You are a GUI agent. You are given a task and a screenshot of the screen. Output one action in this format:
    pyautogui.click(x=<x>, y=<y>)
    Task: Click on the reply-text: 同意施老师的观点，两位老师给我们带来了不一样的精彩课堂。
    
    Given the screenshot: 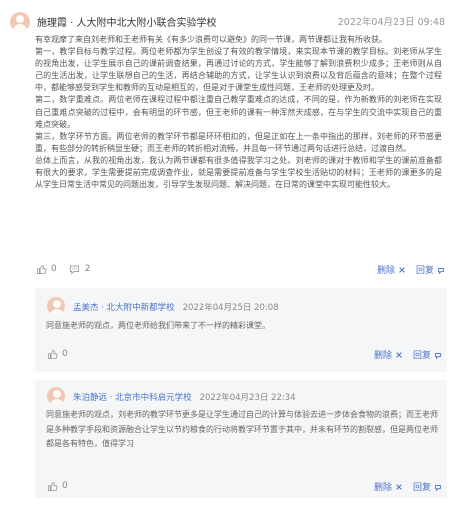 What is the action you would take?
    pyautogui.click(x=158, y=325)
    